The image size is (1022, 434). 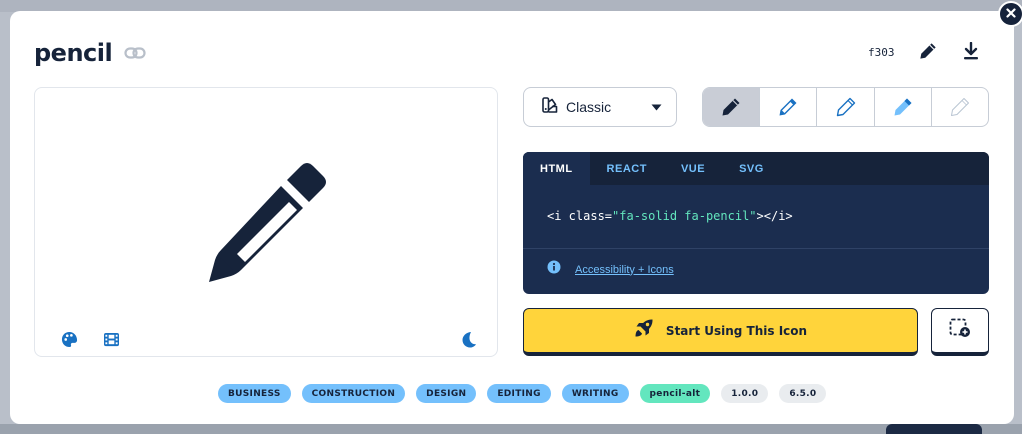 I want to click on rocket-icon, so click(x=644, y=330).